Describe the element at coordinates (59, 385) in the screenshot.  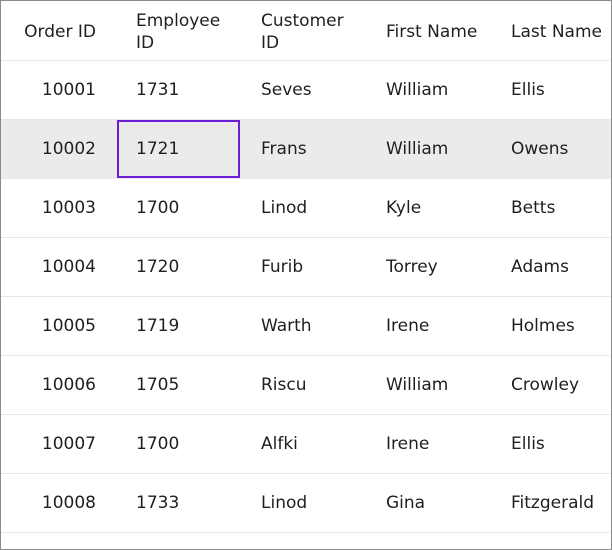
I see `order-id-cell: 10006` at that location.